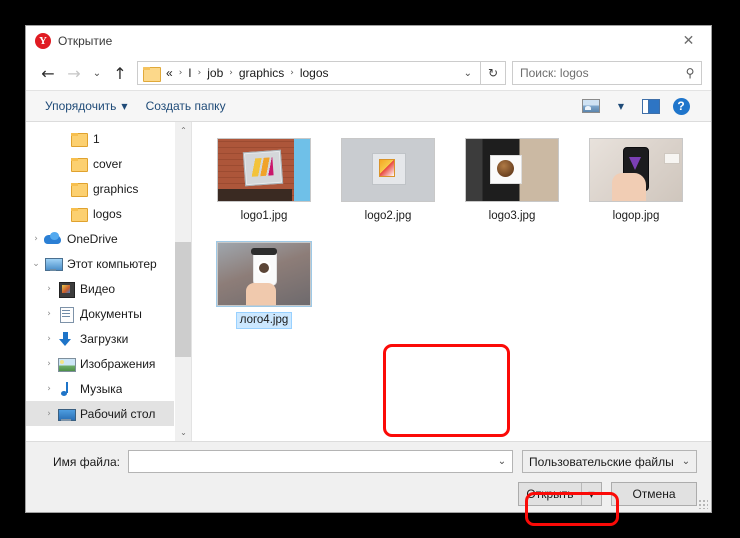  What do you see at coordinates (320, 461) in the screenshot?
I see `filename-field: ⌄` at bounding box center [320, 461].